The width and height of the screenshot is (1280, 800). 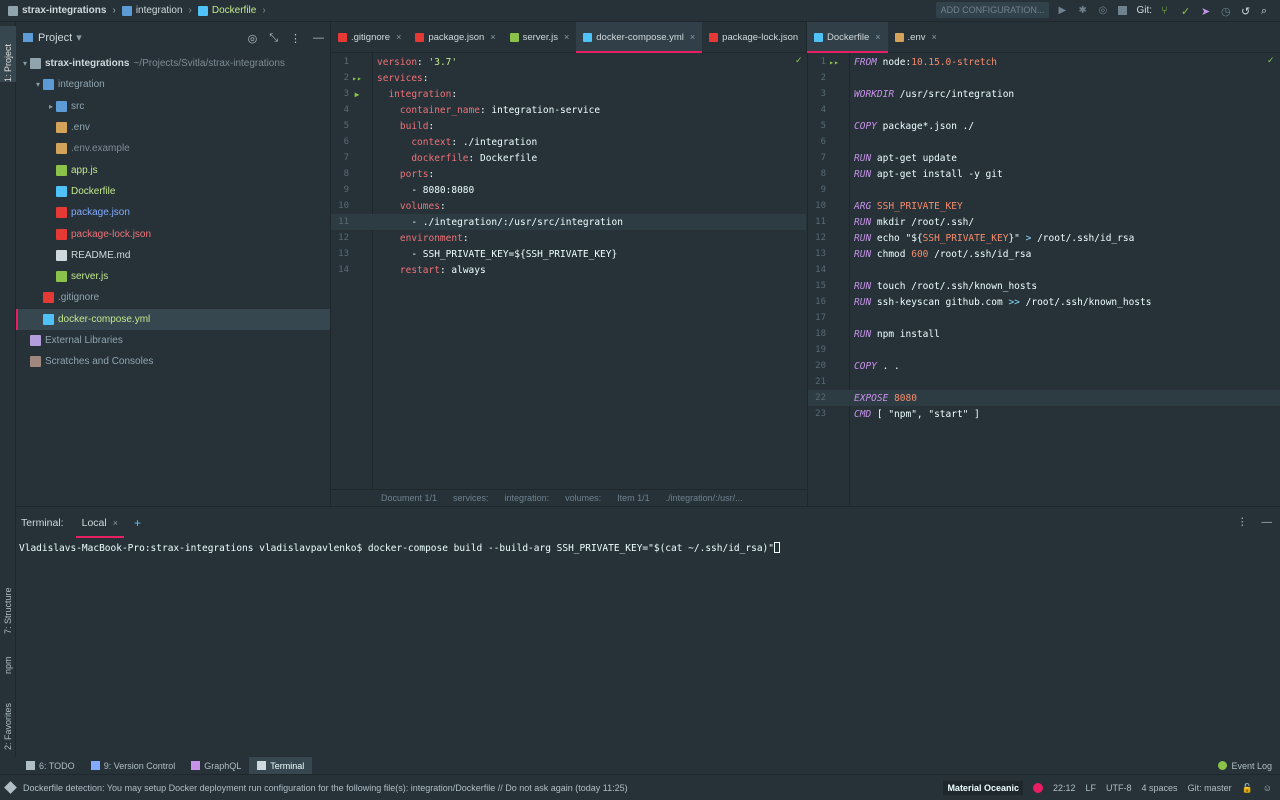 What do you see at coordinates (369, 37) in the screenshot?
I see `editor-tab: .gitignore ×` at bounding box center [369, 37].